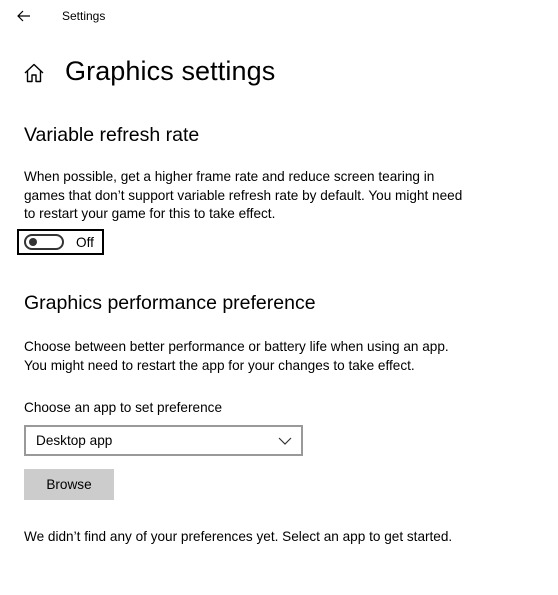  Describe the element at coordinates (279, 16) in the screenshot. I see `title-bar: Settings` at that location.